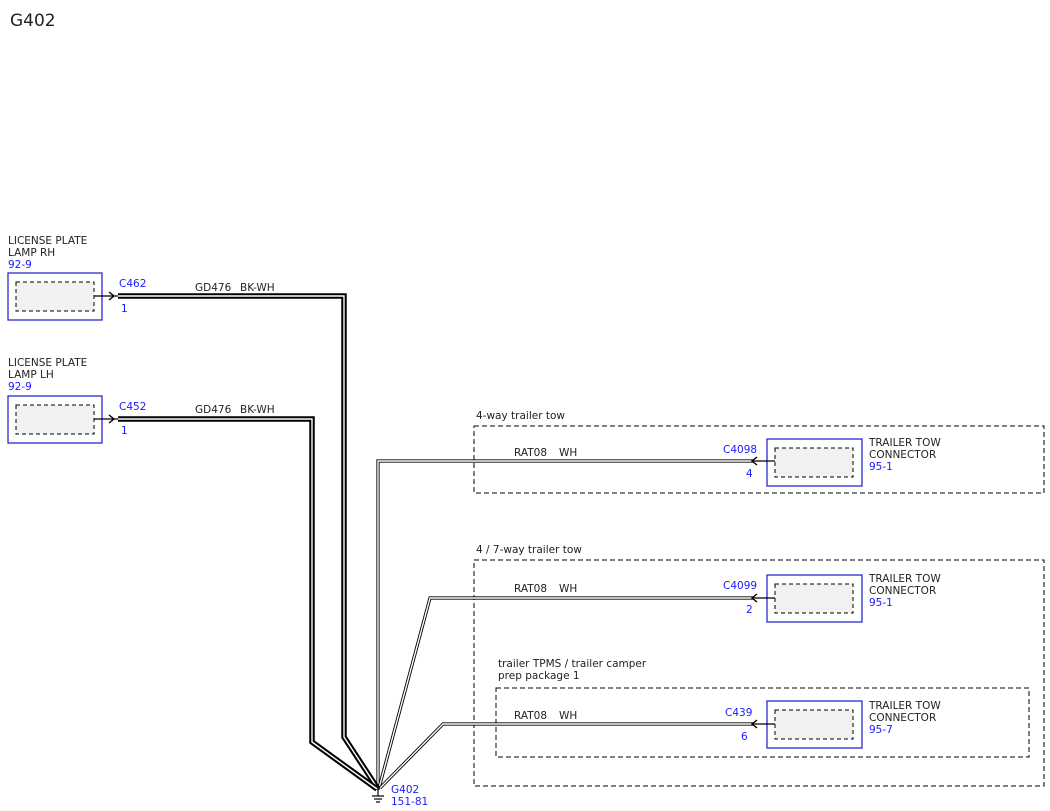  Describe the element at coordinates (520, 416) in the screenshot. I see `option-label-4-way: 4-way trailer tow` at that location.